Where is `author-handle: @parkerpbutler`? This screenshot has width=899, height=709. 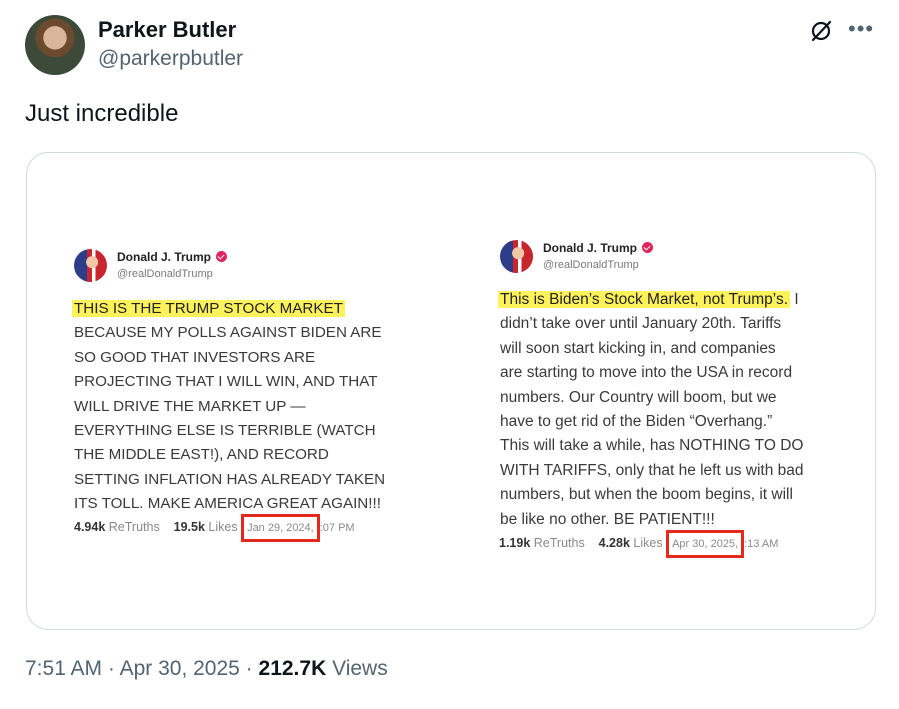
author-handle: @parkerpbutler is located at coordinates (170, 59).